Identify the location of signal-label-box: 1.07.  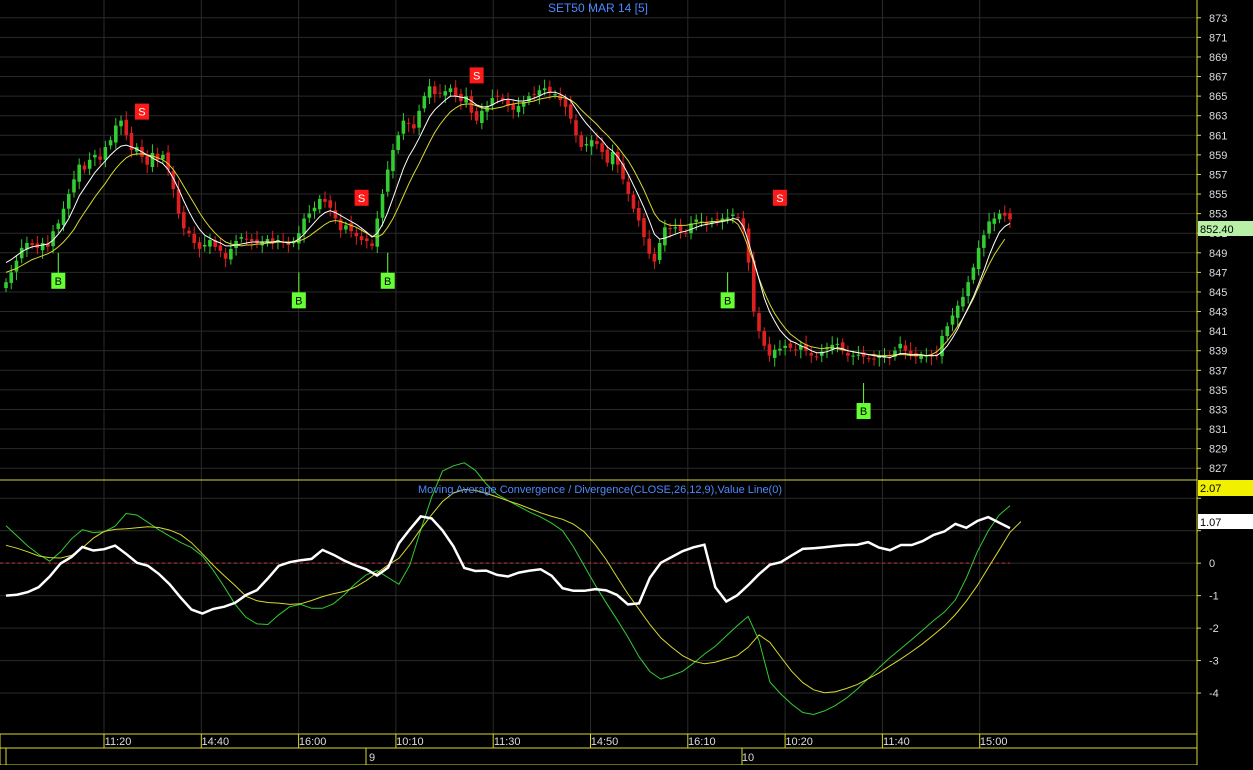
(1225, 521).